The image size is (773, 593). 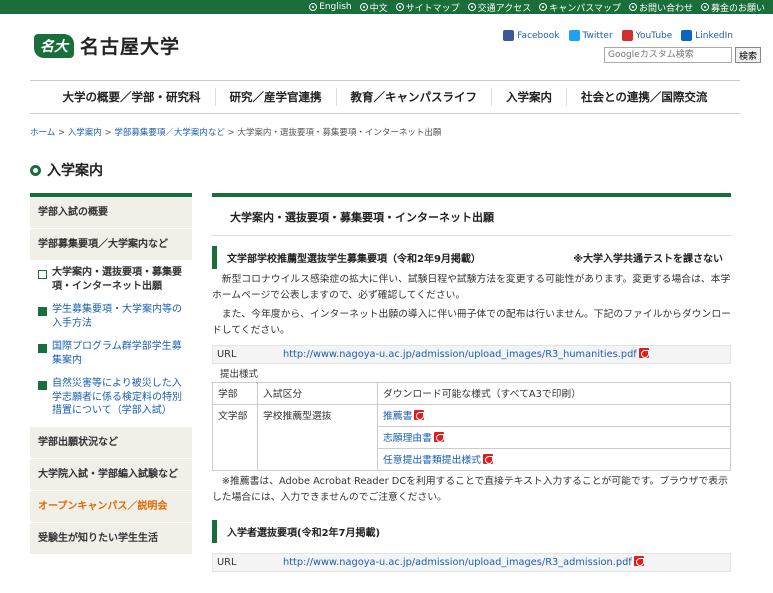 What do you see at coordinates (378, 8) in the screenshot?
I see `topbar-link-label: 中文` at bounding box center [378, 8].